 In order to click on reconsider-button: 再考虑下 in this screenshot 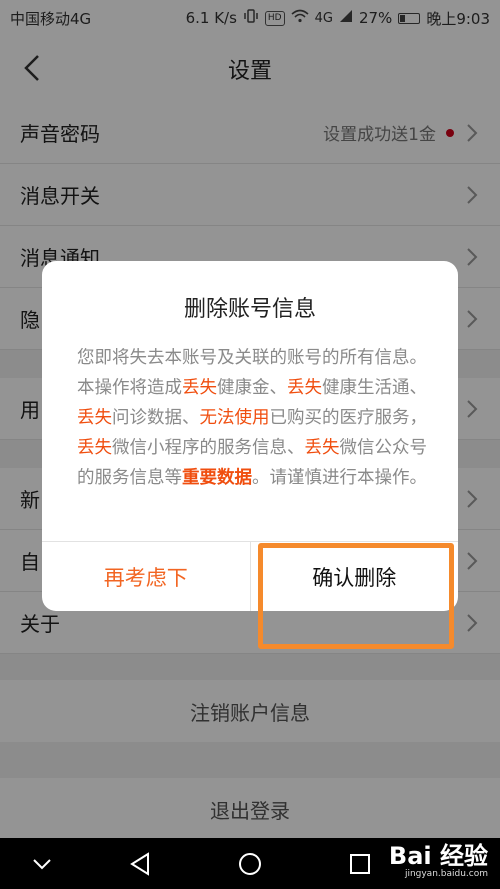, I will do `click(146, 576)`.